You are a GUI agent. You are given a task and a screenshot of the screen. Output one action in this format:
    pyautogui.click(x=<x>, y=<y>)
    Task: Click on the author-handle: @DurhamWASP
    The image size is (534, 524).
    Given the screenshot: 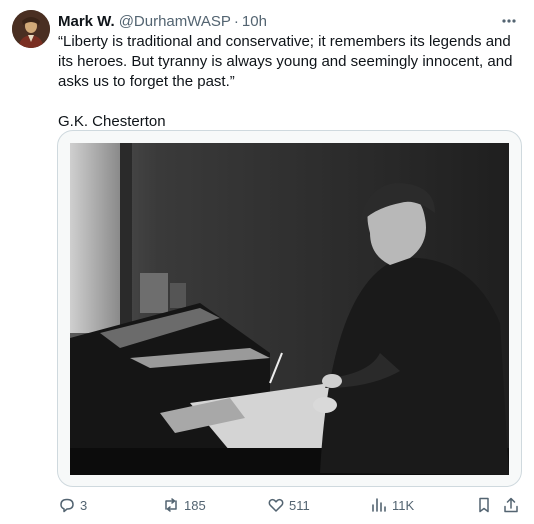 What is the action you would take?
    pyautogui.click(x=175, y=21)
    